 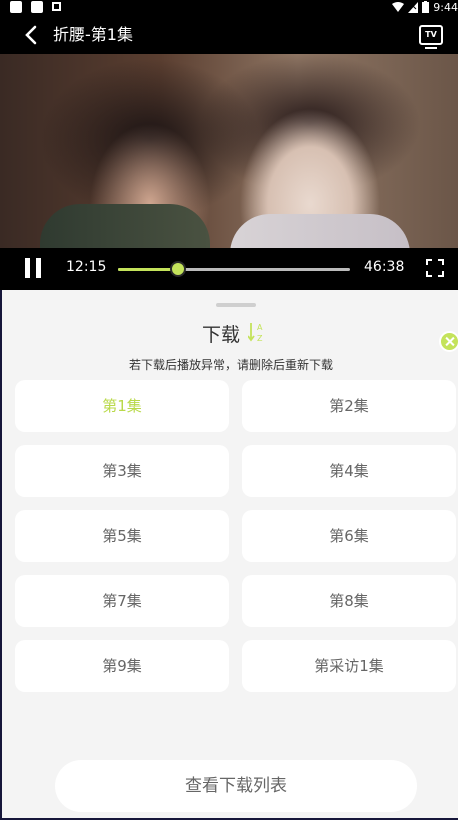 I want to click on battery-icon, so click(x=426, y=7).